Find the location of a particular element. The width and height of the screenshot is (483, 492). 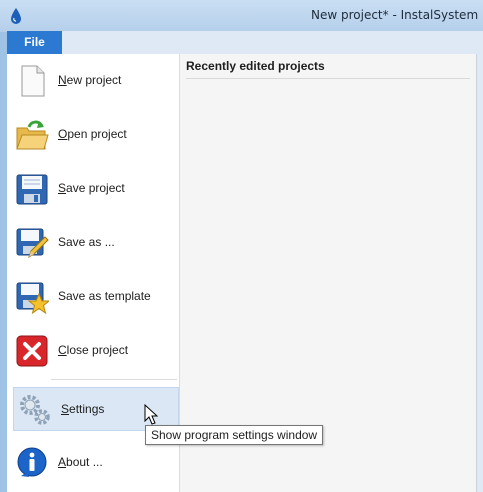

tooltip: Show program settings window is located at coordinates (234, 435).